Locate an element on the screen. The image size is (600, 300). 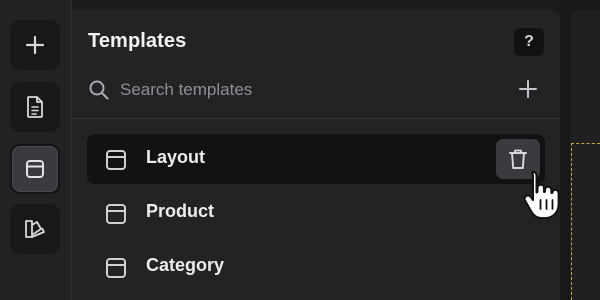
add-button is located at coordinates (35, 45).